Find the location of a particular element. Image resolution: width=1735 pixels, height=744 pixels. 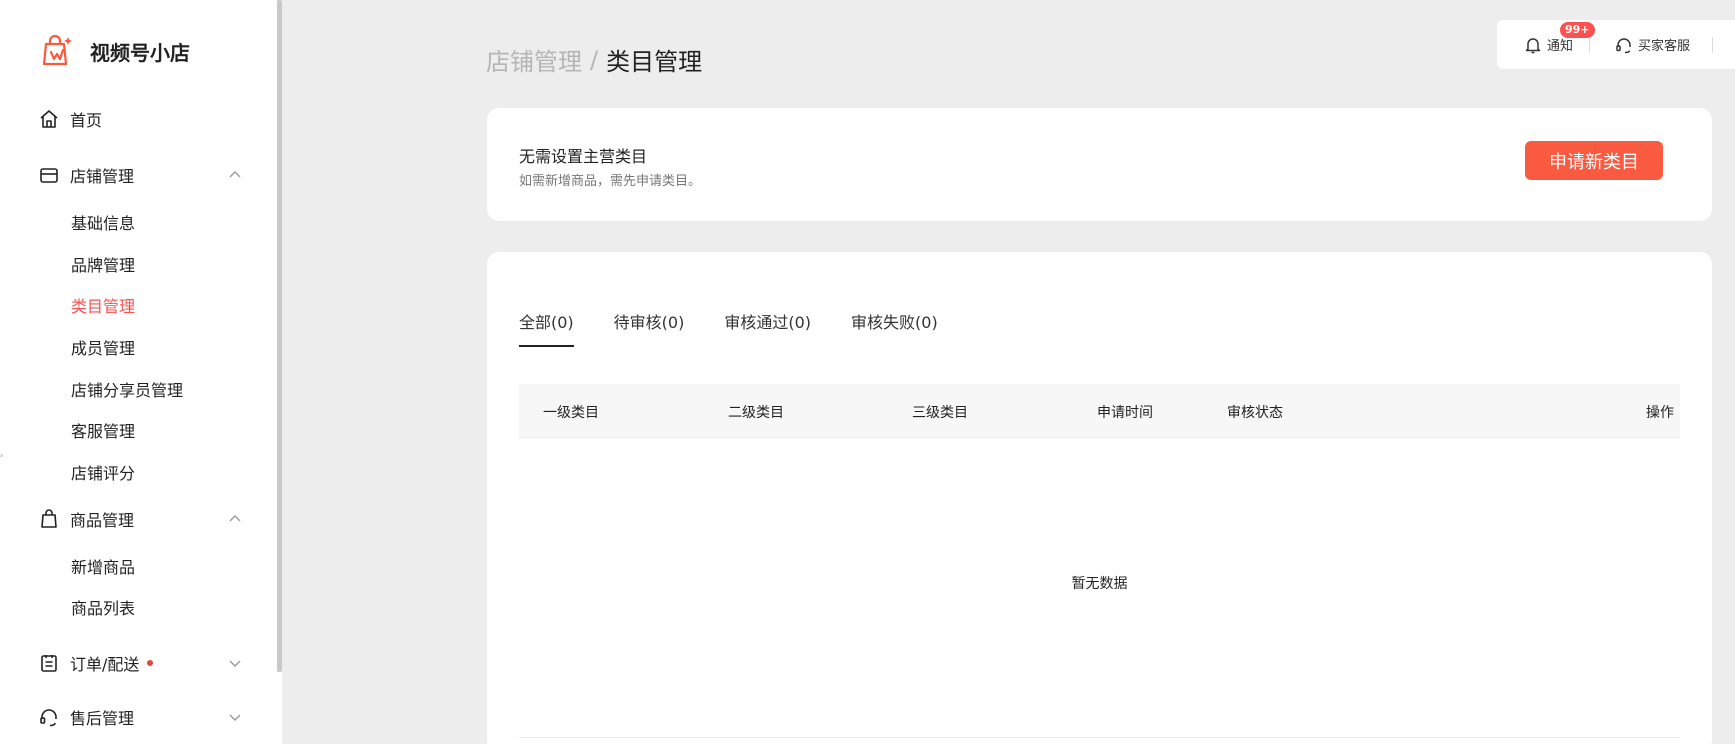

notification-badge: 99+ is located at coordinates (1577, 29).